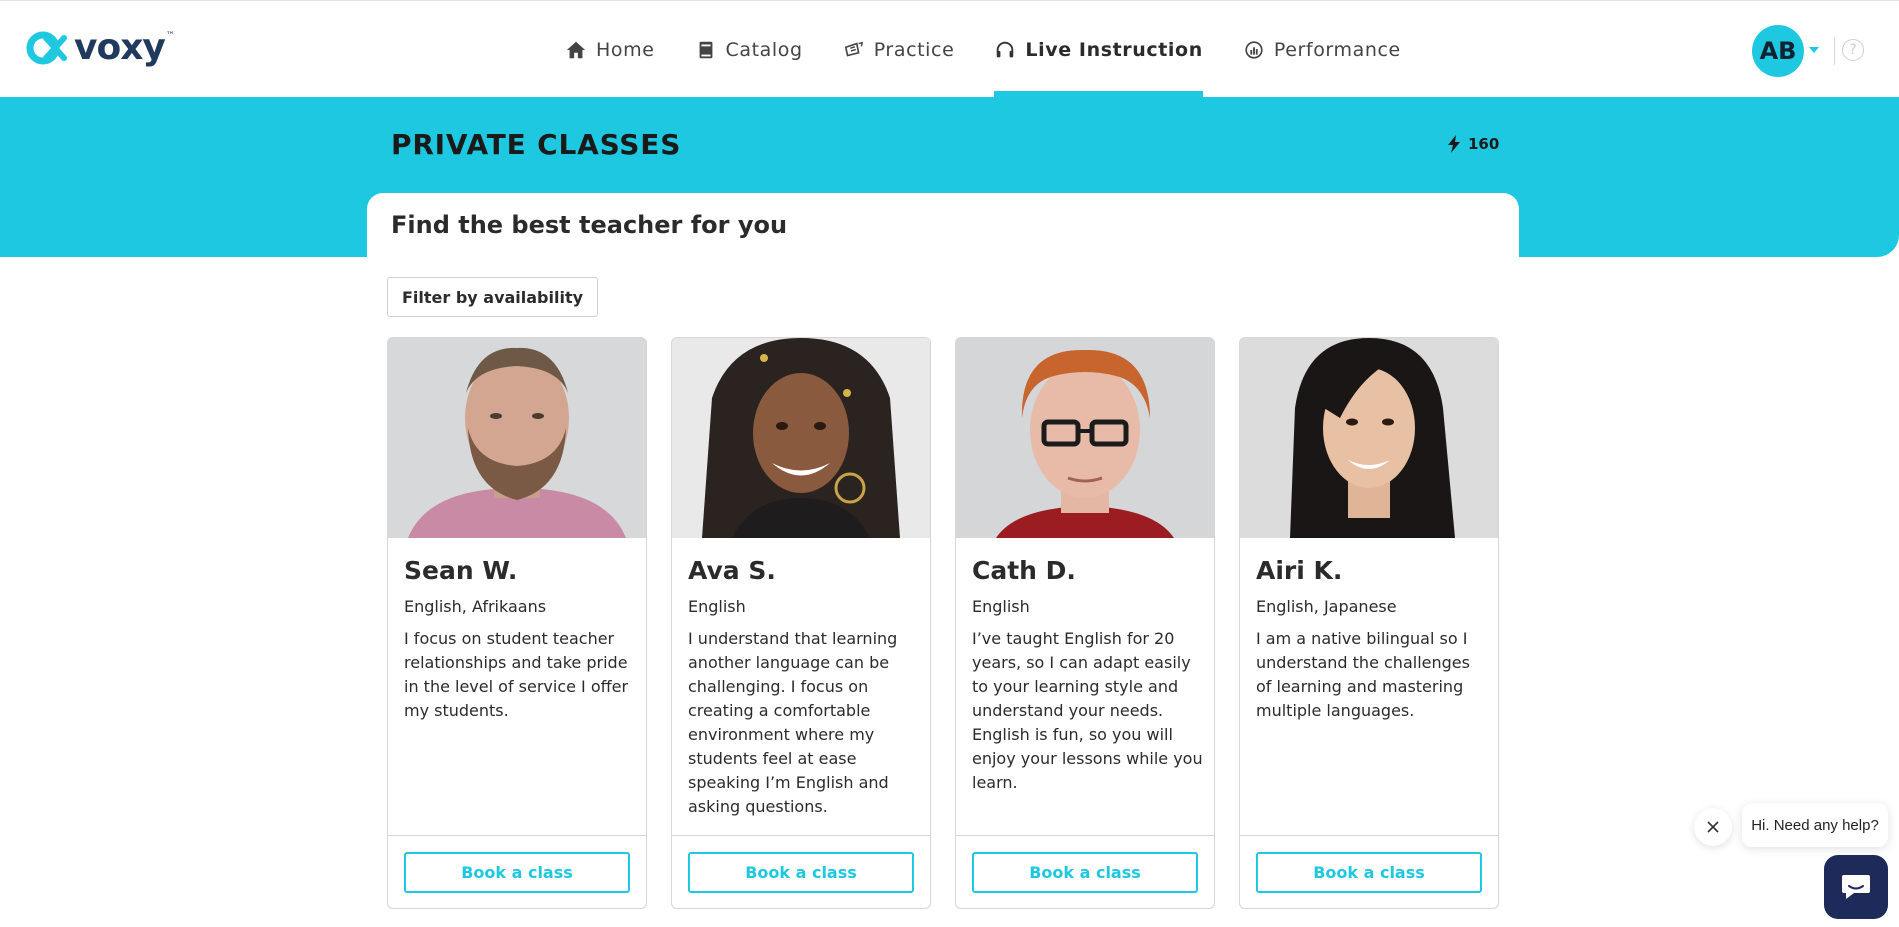  Describe the element at coordinates (705, 49) in the screenshot. I see `book-icon` at that location.